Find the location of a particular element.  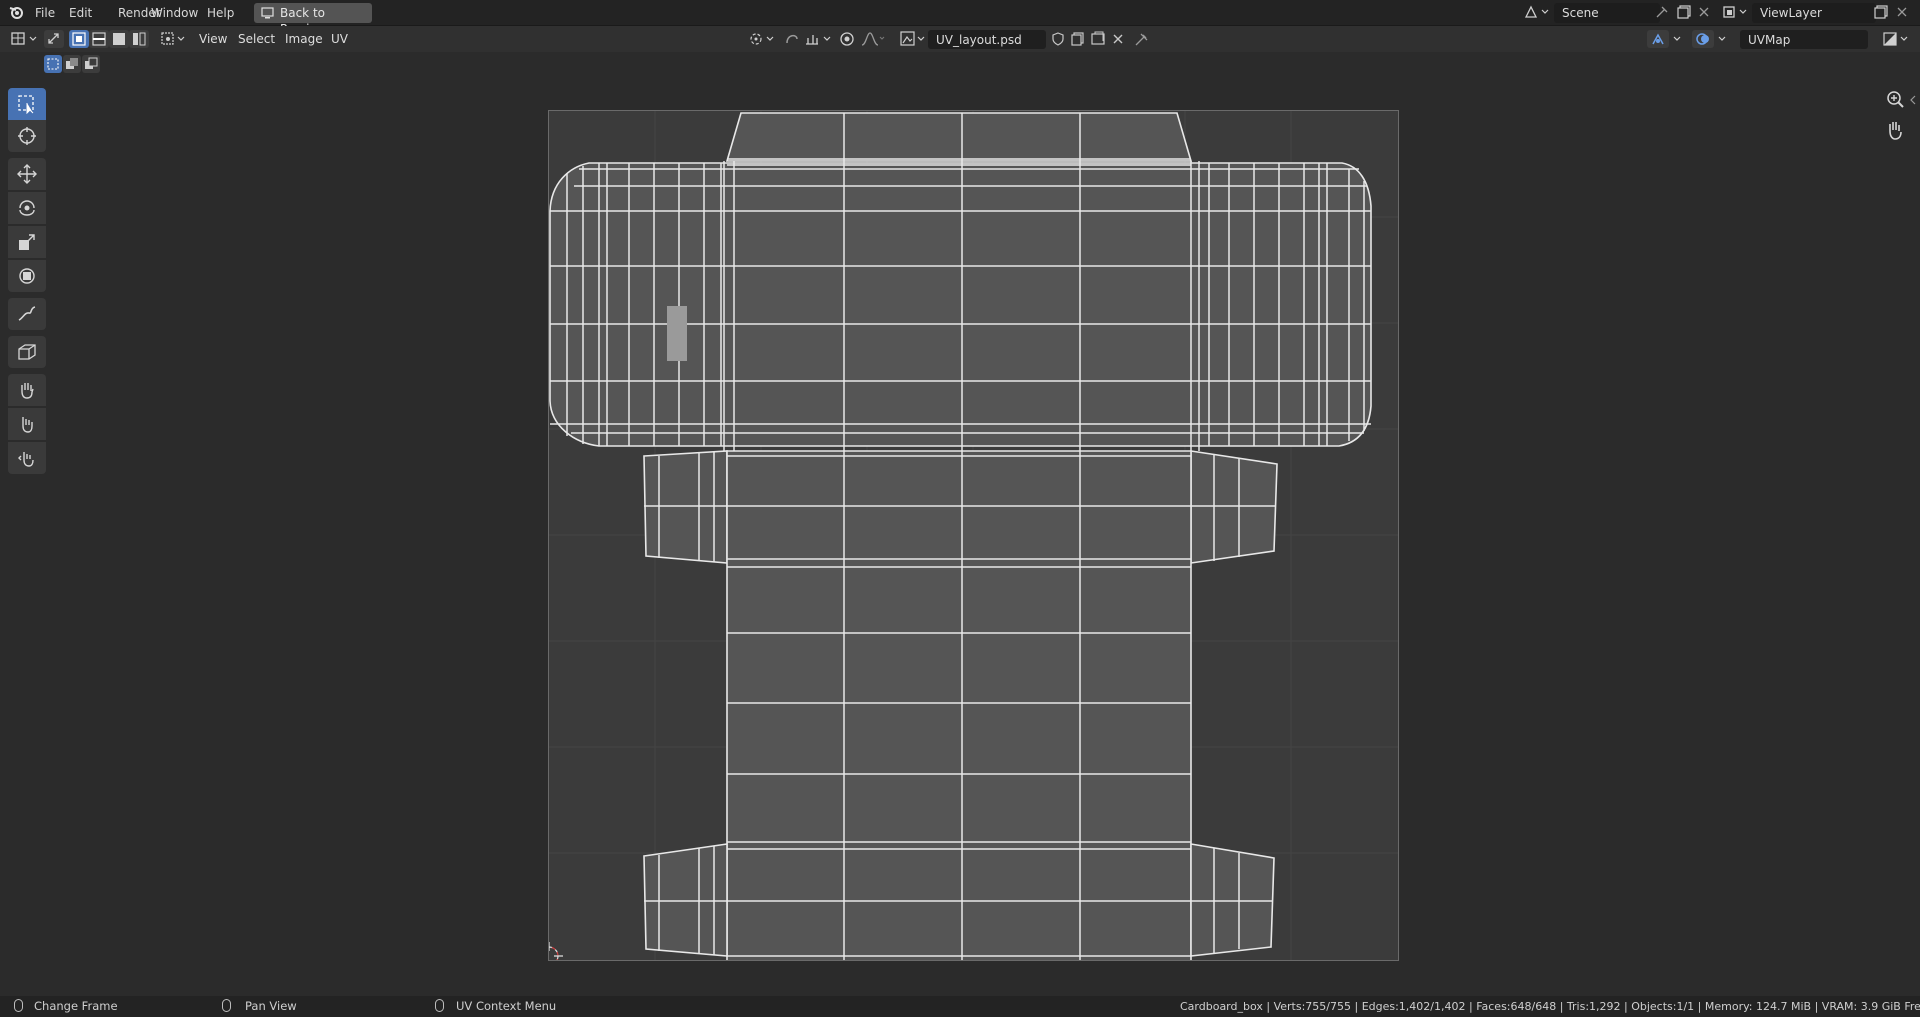

snap-target-icon is located at coordinates (820, 39).